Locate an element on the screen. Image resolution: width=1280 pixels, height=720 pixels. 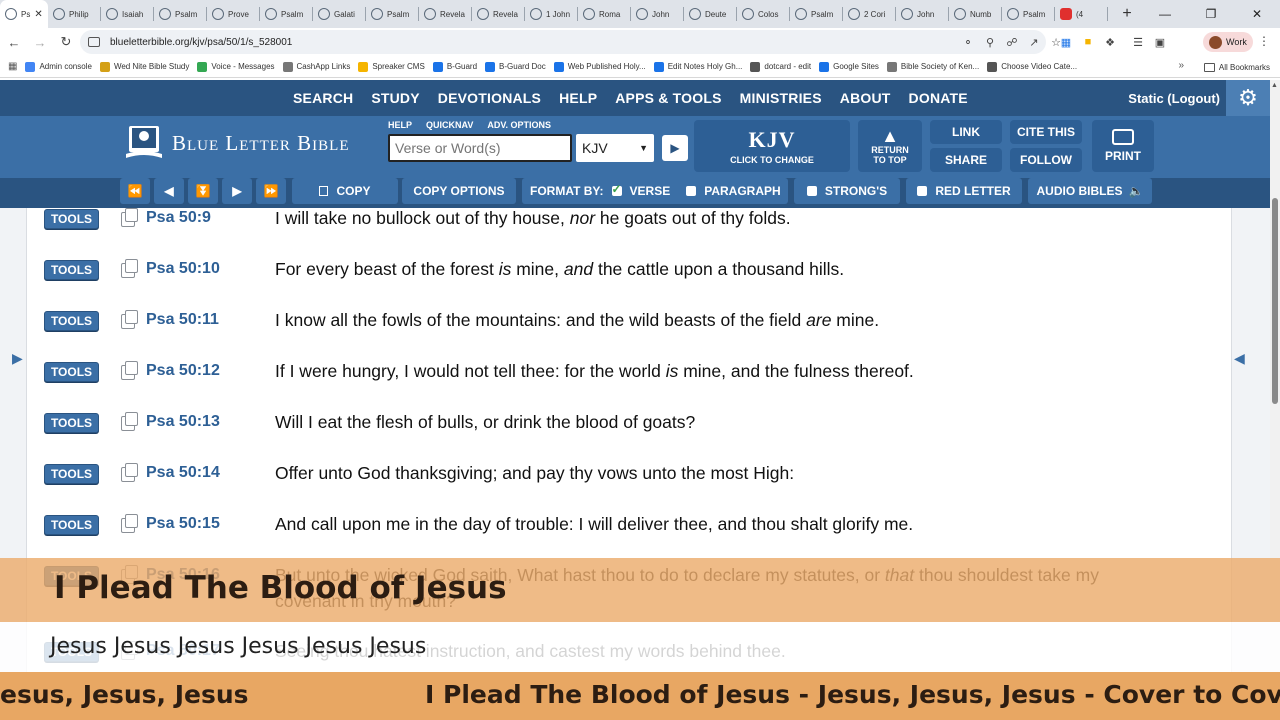
browser-tab: (4 is located at coordinates (1081, 14).